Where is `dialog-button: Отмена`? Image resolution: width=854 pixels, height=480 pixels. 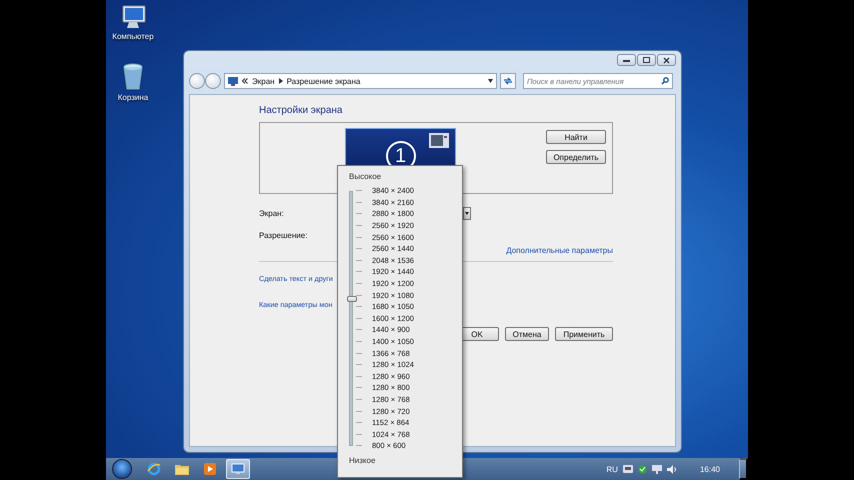 dialog-button: Отмена is located at coordinates (527, 334).